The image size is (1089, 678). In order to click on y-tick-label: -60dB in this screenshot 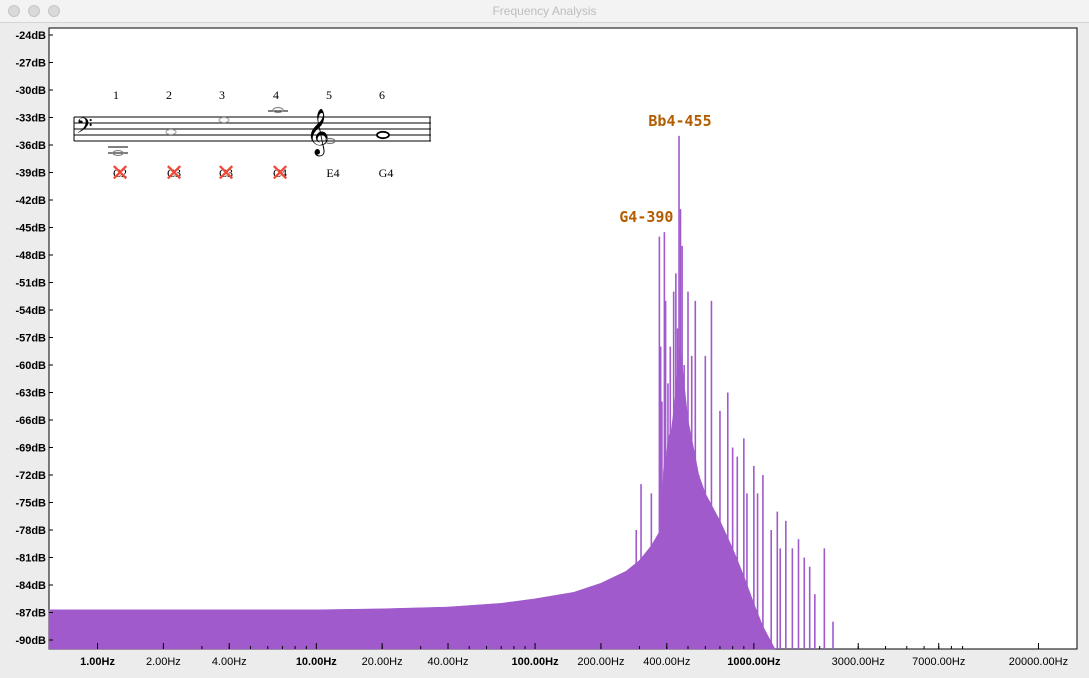, I will do `click(30, 366)`.